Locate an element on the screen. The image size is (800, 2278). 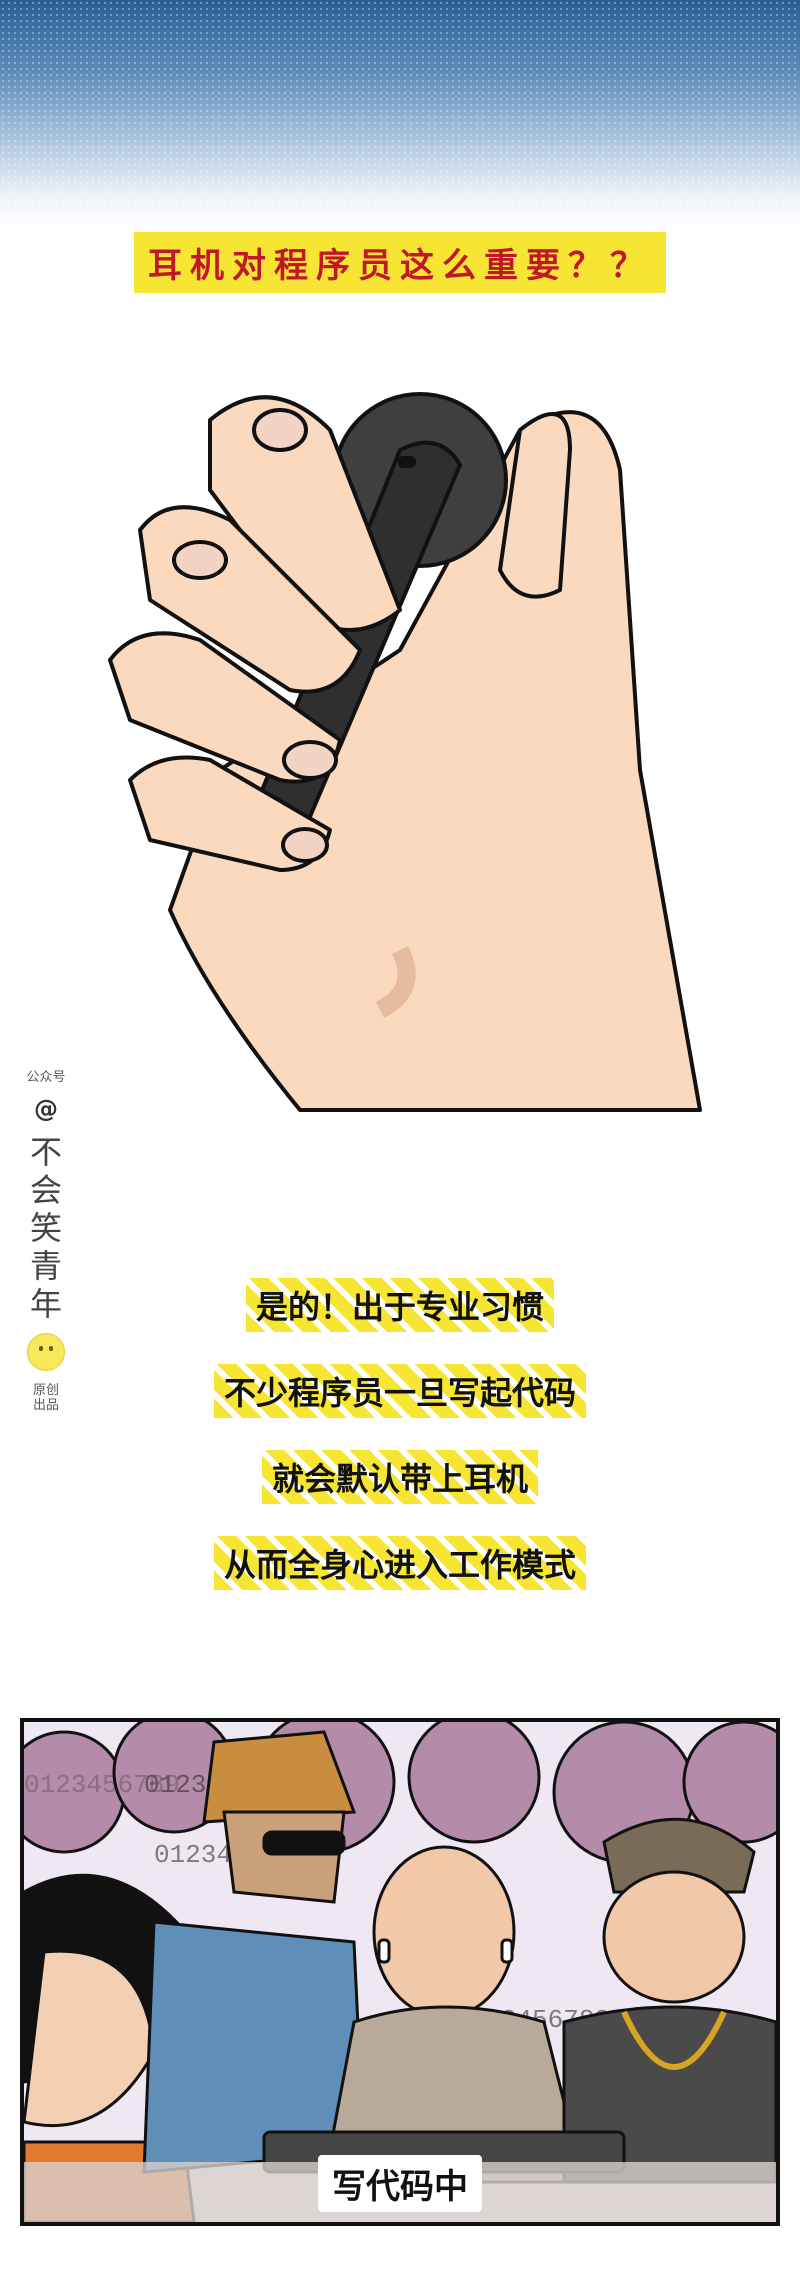
caption-line: 就会默认带上耳机 is located at coordinates (400, 1493).